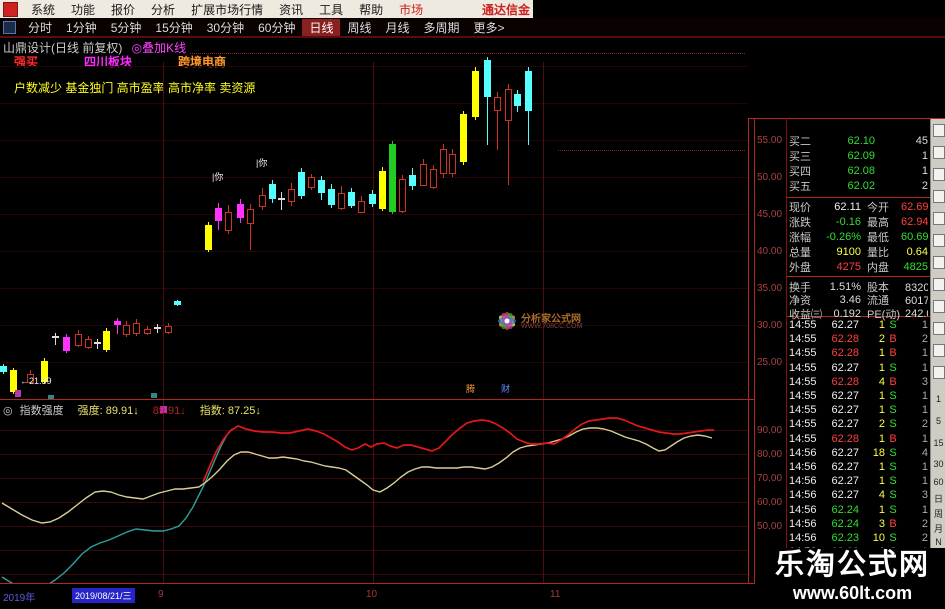  Describe the element at coordinates (917, 251) in the screenshot. I see `stat-value: 0.64` at that location.